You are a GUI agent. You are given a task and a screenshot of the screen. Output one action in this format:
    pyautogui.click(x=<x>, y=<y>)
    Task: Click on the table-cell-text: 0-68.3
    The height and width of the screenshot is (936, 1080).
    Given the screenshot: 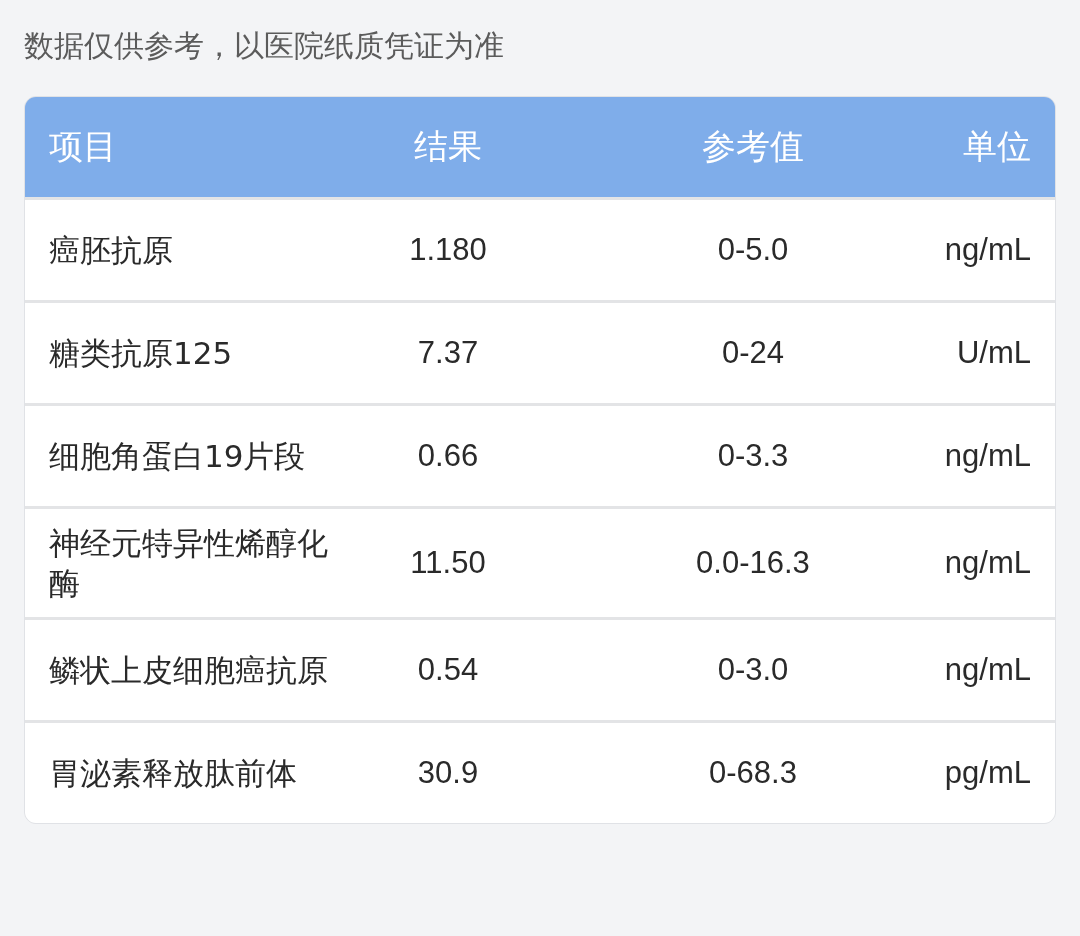 What is the action you would take?
    pyautogui.click(x=753, y=773)
    